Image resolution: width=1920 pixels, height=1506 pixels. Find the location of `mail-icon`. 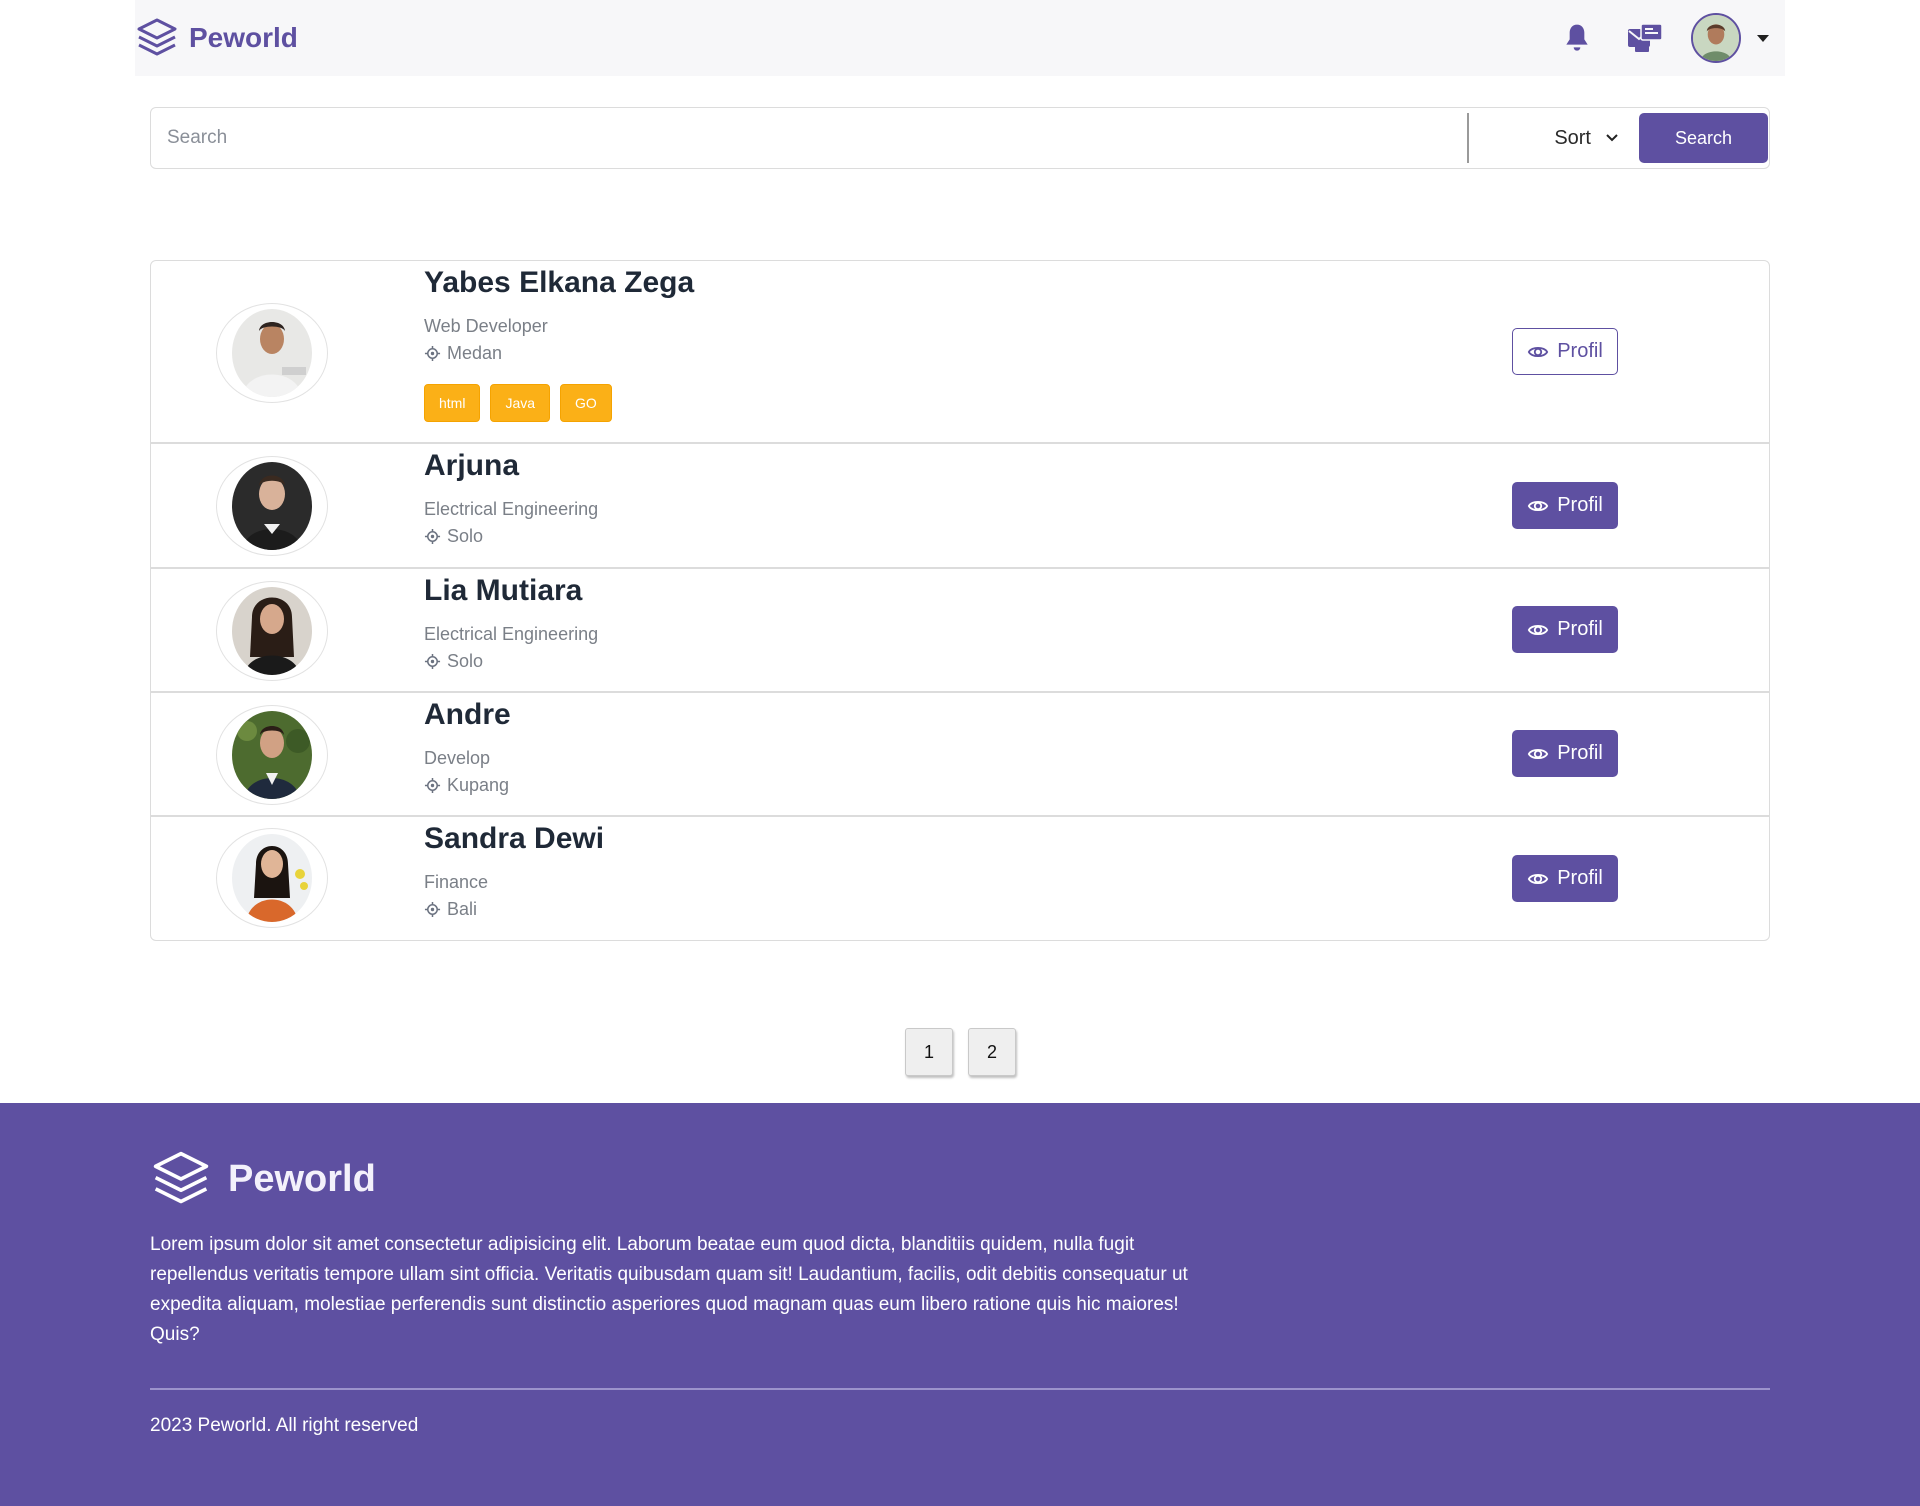

mail-icon is located at coordinates (1645, 38).